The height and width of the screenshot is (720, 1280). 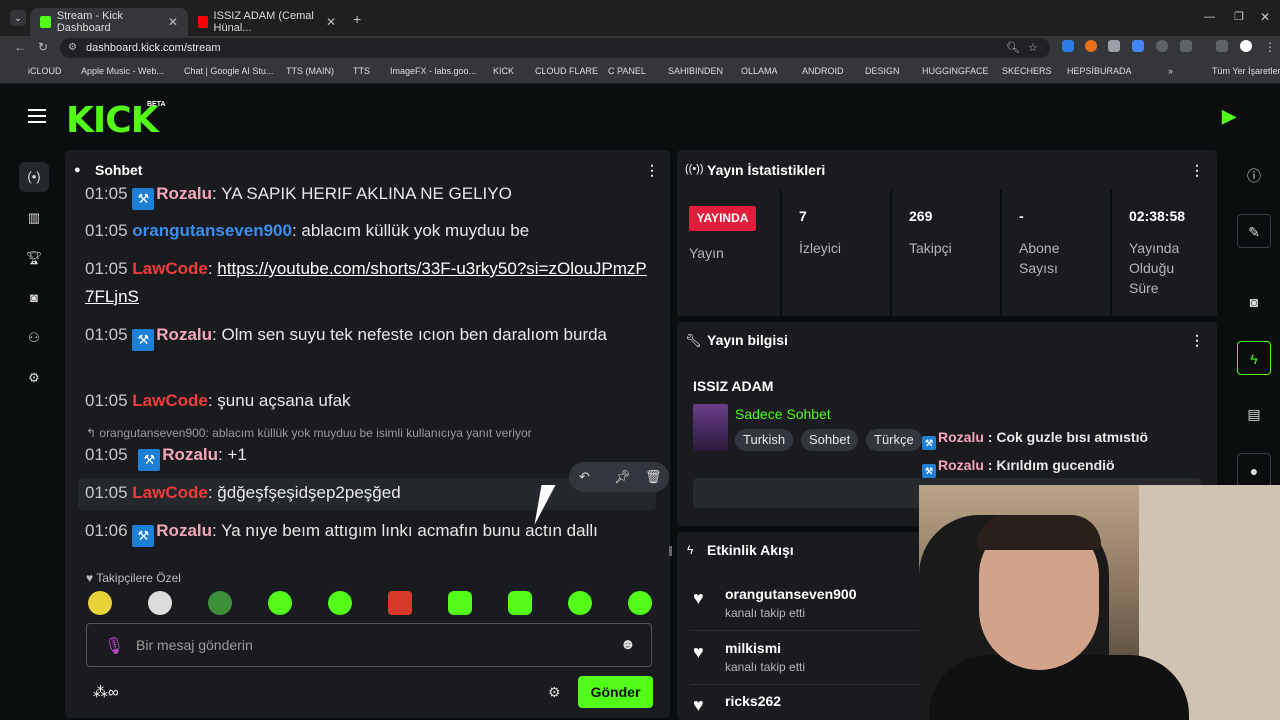 I want to click on bookmarks-overflow-icon: », so click(x=1170, y=71).